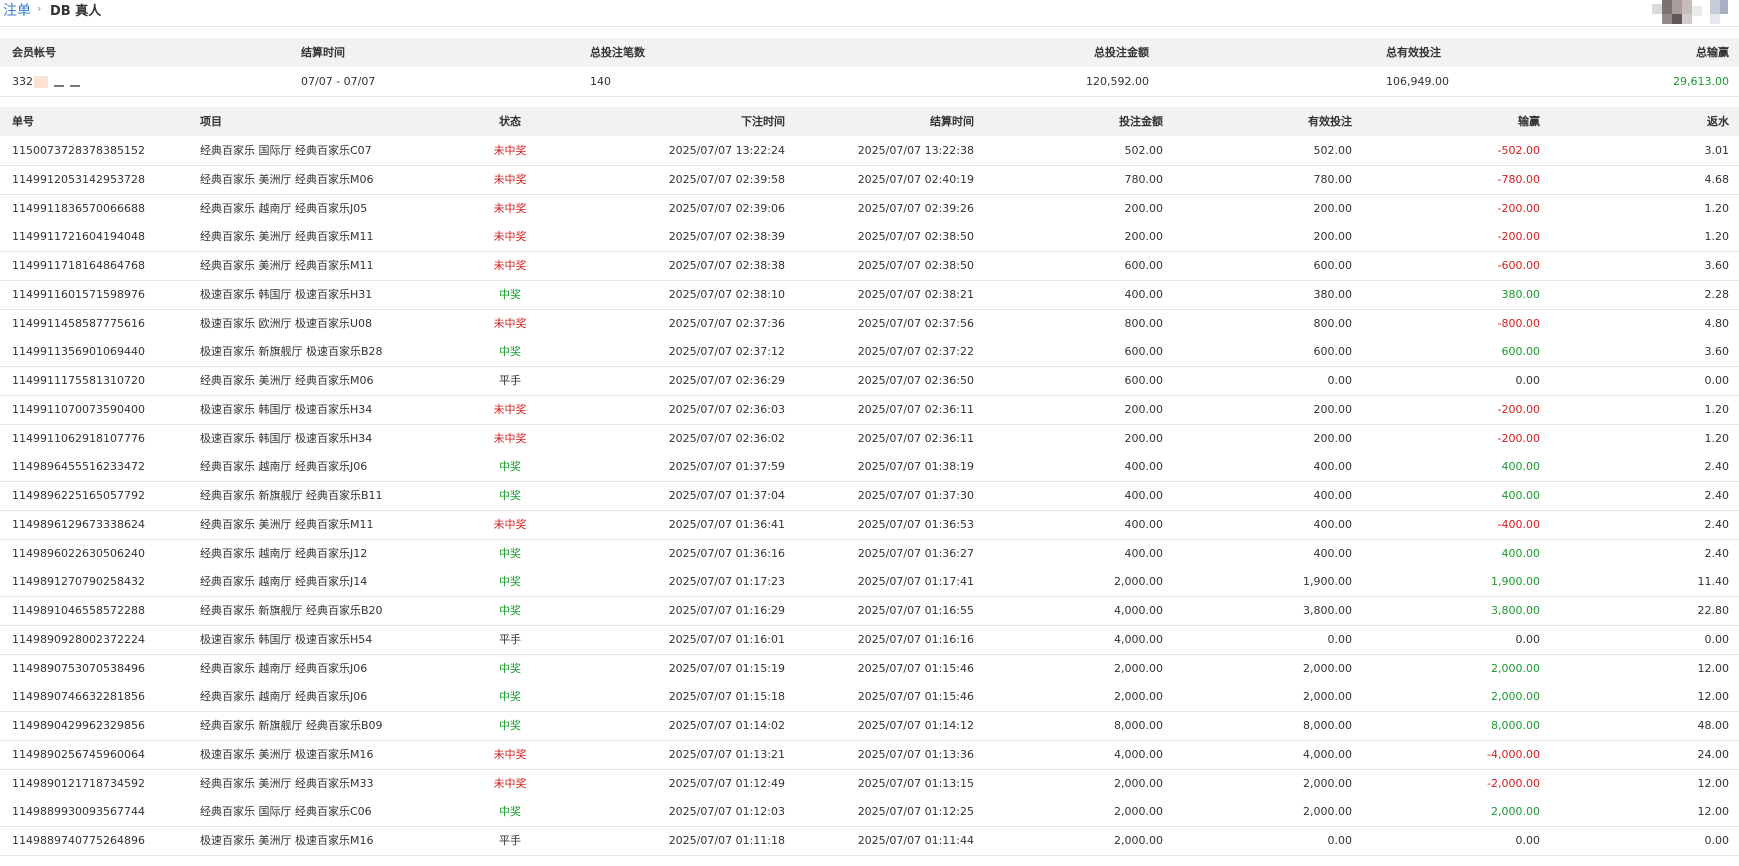  Describe the element at coordinates (726, 840) in the screenshot. I see `cell-bet-time: 2025/07/07 01:11:18` at that location.